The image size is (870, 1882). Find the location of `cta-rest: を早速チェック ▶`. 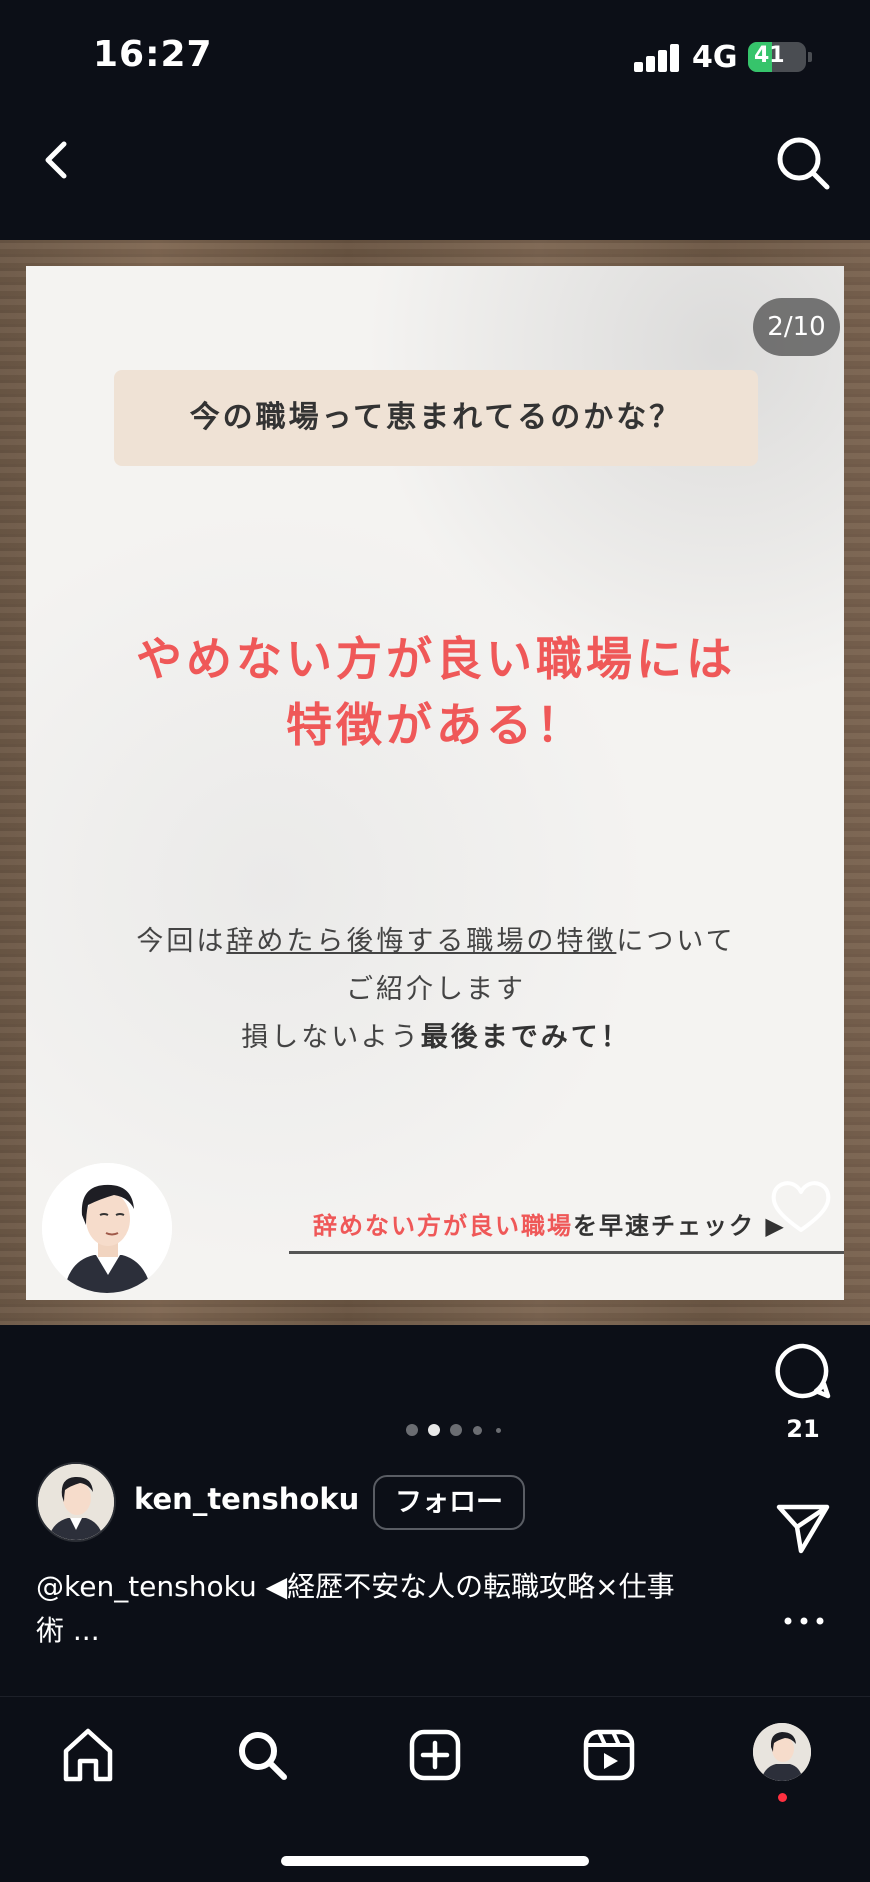

cta-rest: を早速チェック ▶ is located at coordinates (679, 1226).